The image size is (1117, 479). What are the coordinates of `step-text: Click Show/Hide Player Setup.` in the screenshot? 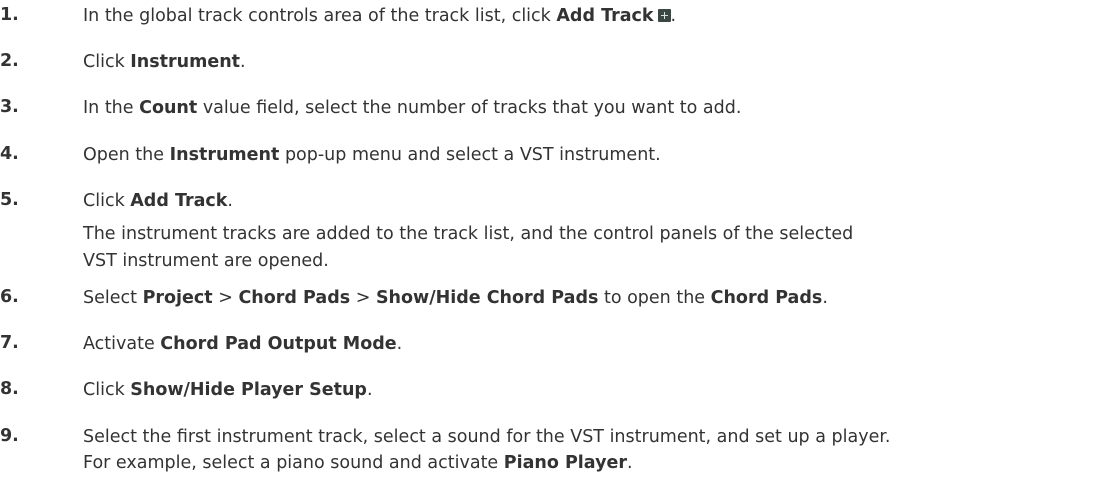 It's located at (228, 390).